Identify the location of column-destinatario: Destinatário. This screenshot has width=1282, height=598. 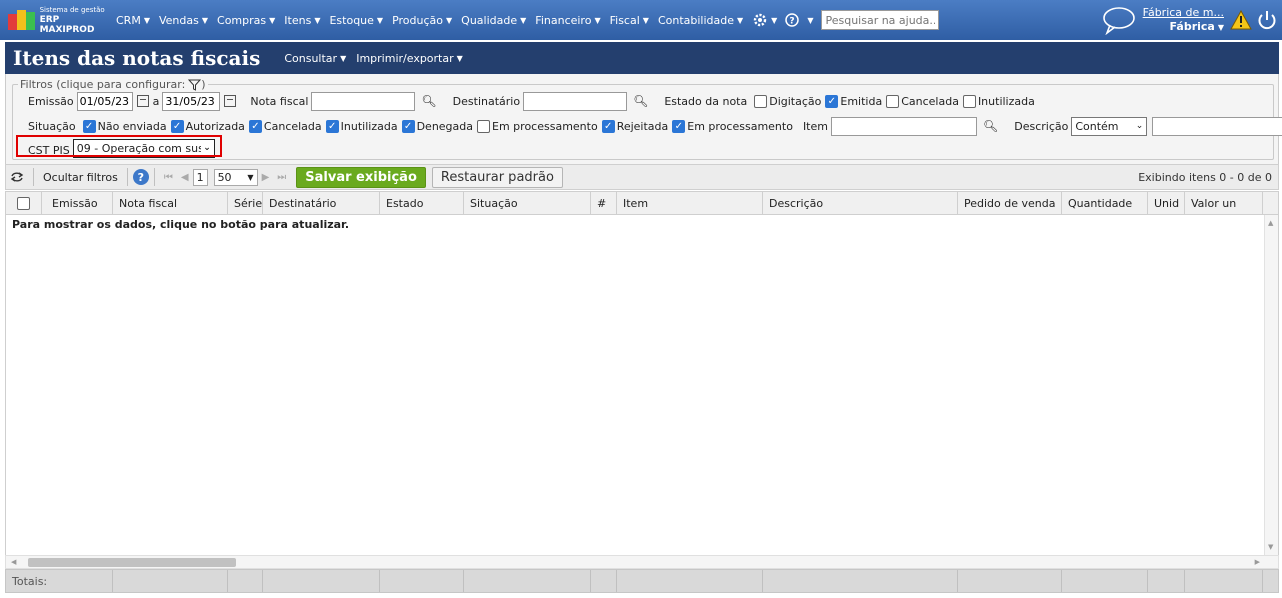
(321, 203).